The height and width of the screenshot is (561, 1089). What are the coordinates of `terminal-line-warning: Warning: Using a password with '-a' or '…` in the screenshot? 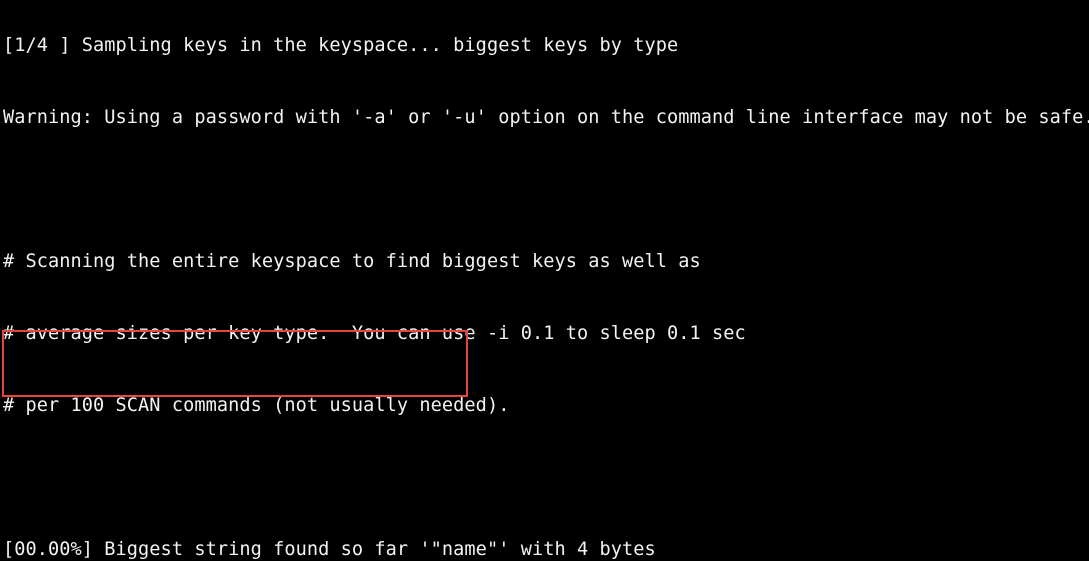 It's located at (546, 117).